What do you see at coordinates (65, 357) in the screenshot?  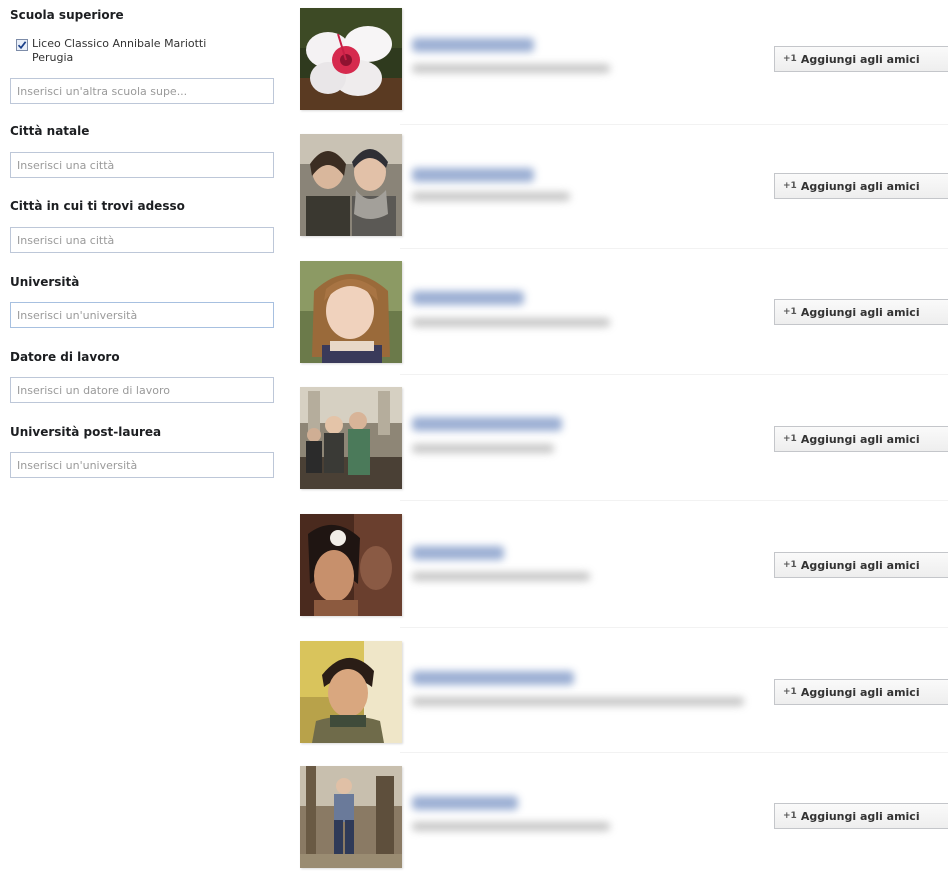 I see `employer-label: Datore di lavoro` at bounding box center [65, 357].